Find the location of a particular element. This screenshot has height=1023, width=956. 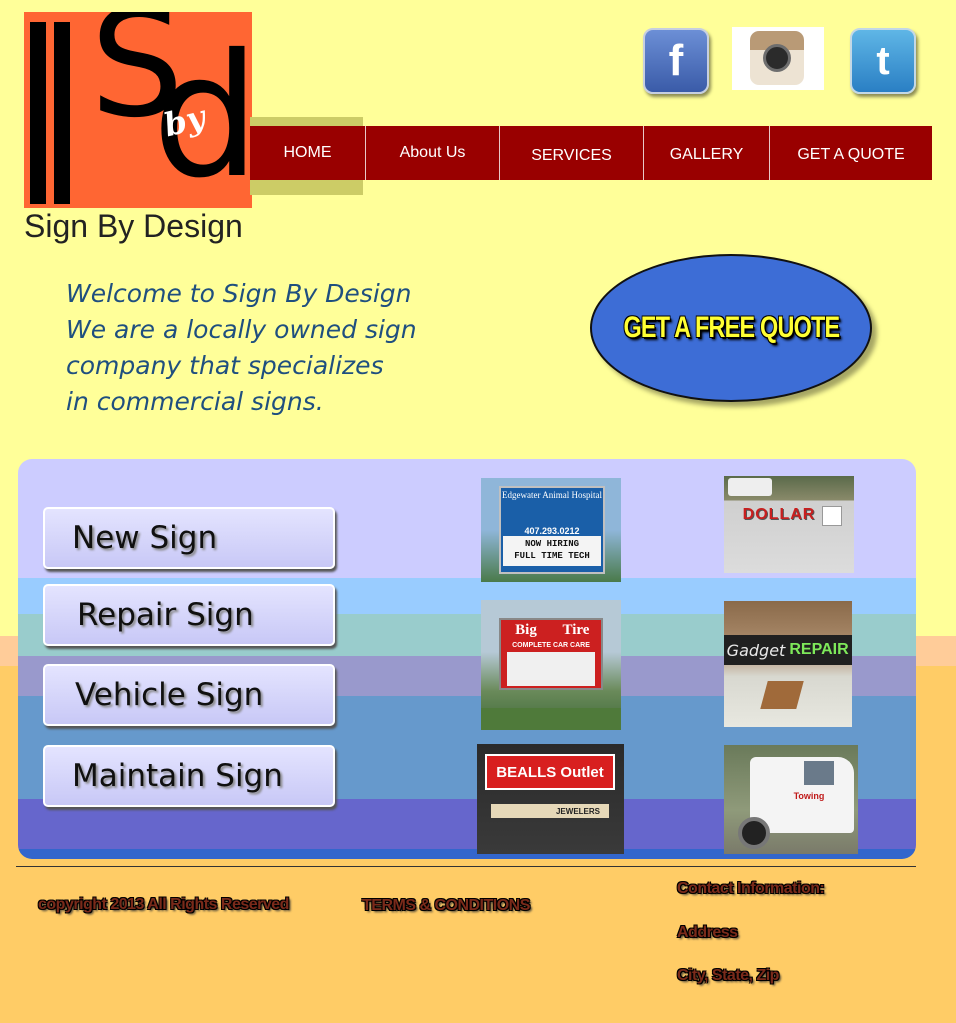

nav-item-gallery: GALLERY is located at coordinates (706, 153).